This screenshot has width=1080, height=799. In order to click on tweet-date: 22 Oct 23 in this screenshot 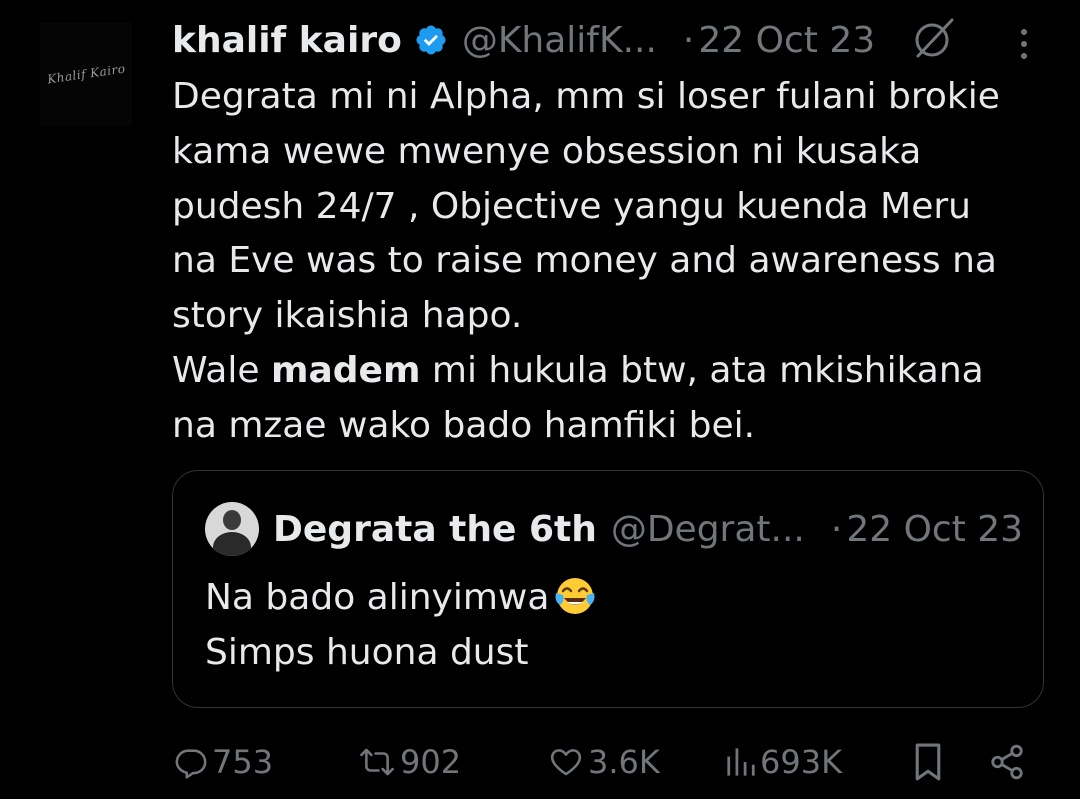, I will do `click(786, 40)`.